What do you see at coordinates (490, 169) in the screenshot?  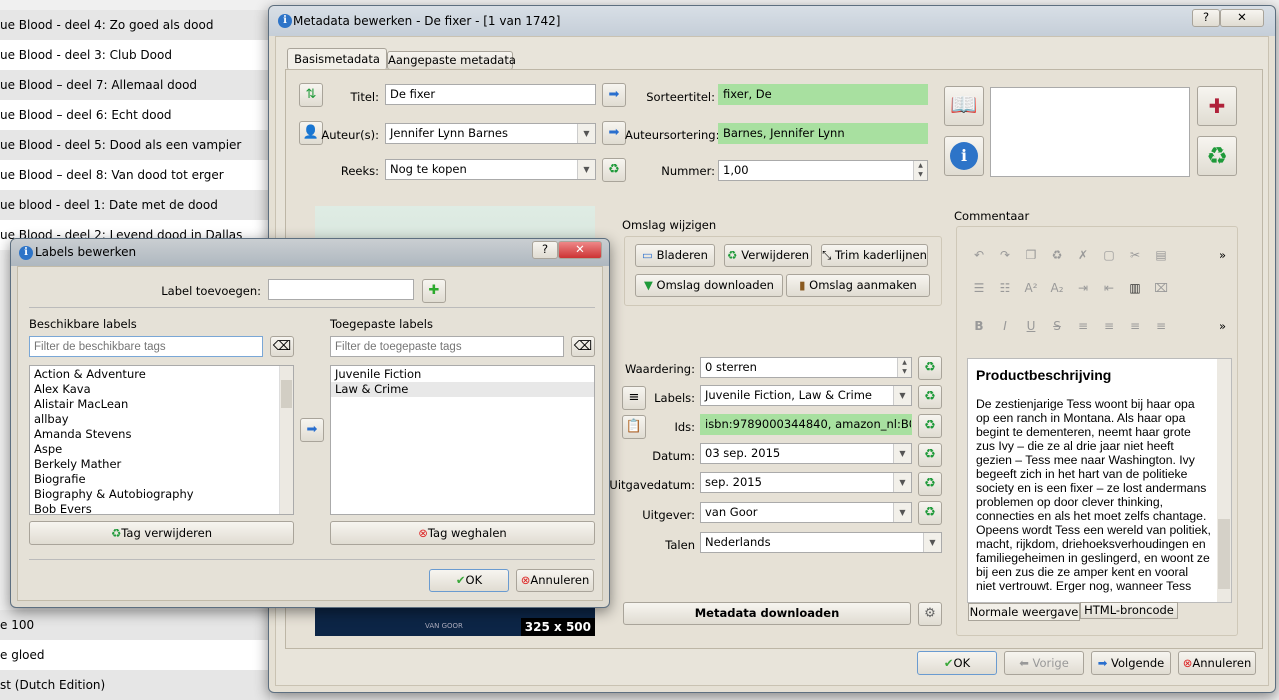 I see `series-combobox: Nog te kopen ▼` at bounding box center [490, 169].